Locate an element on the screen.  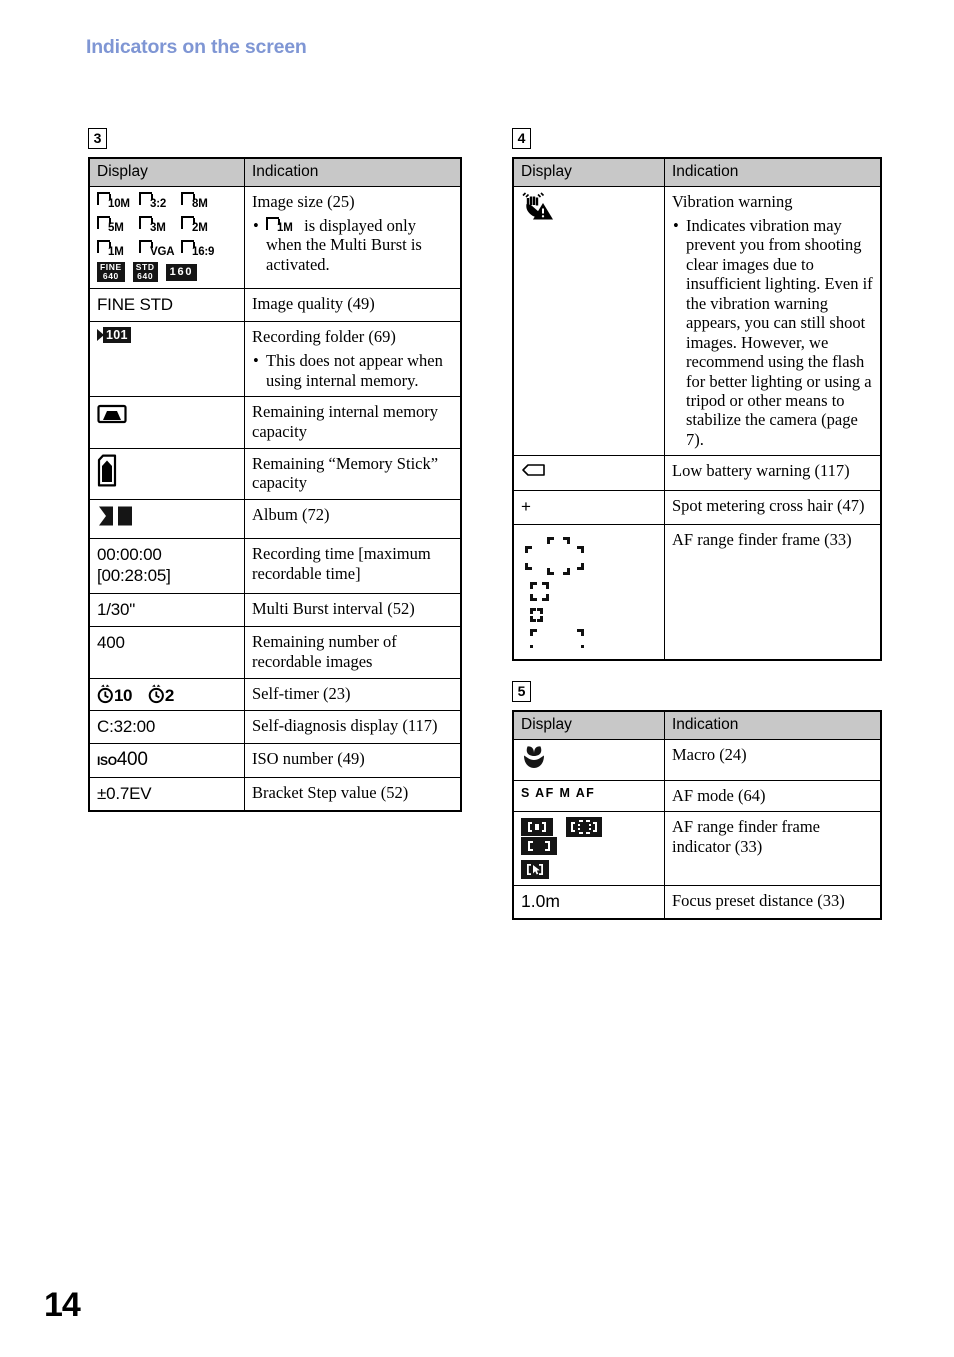
table-row: 1.0m Focus preset distance (33) is located at coordinates (697, 902).